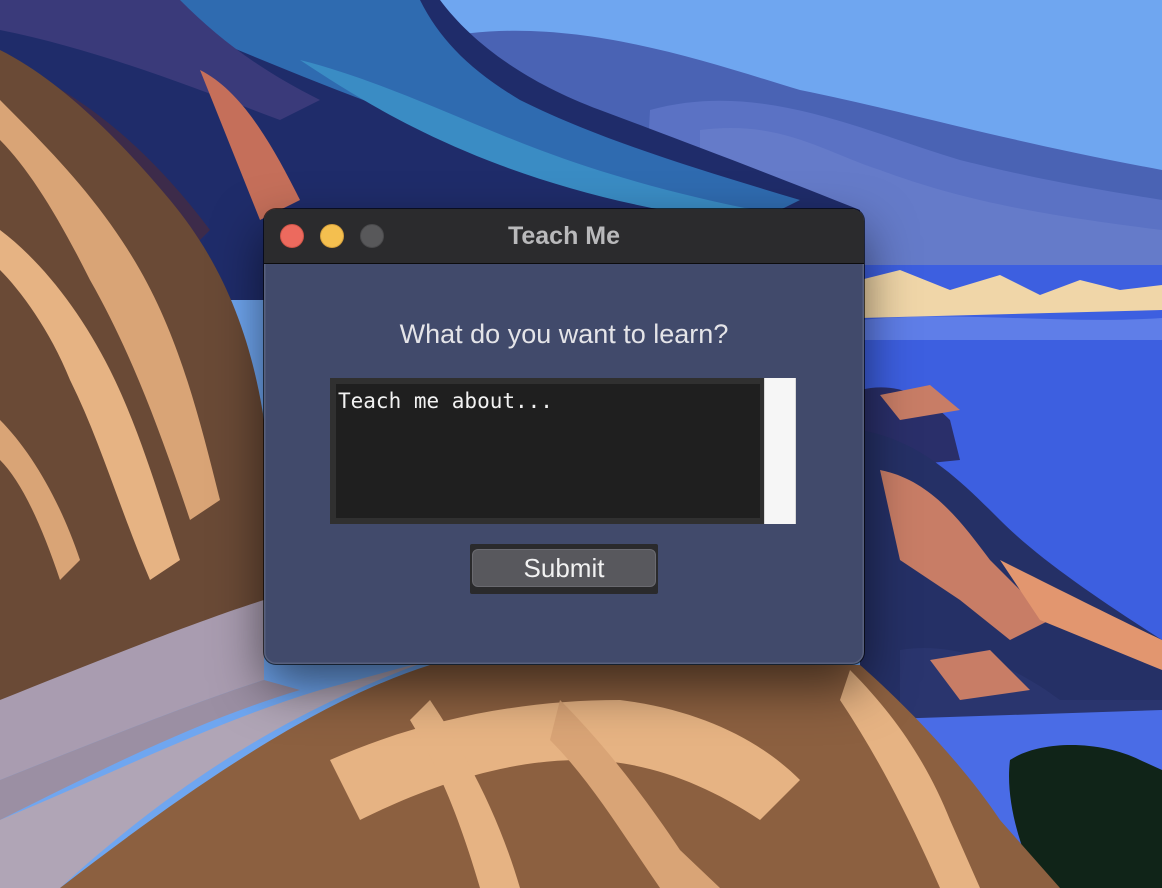  I want to click on window-title: Teach Me, so click(564, 236).